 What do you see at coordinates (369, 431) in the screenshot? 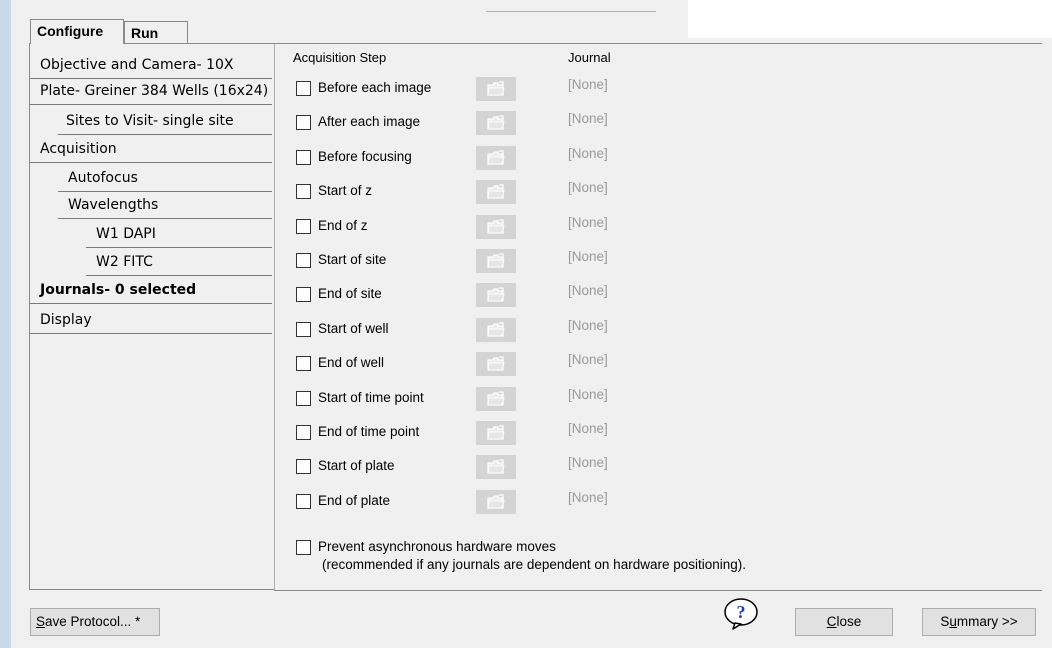
I see `step-label: End of time point` at bounding box center [369, 431].